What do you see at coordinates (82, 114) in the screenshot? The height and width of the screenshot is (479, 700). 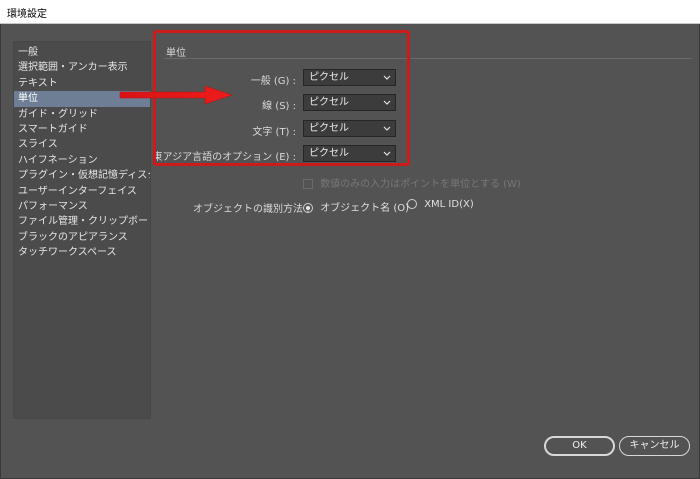 I see `sidebar-item-guides-grid: ガイド・グリッド` at bounding box center [82, 114].